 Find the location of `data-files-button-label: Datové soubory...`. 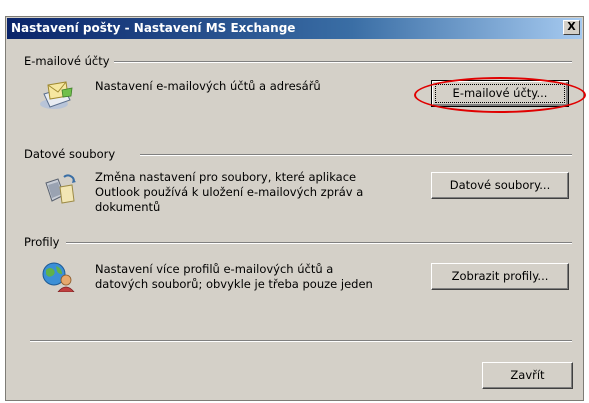

data-files-button-label: Datové soubory... is located at coordinates (500, 185).